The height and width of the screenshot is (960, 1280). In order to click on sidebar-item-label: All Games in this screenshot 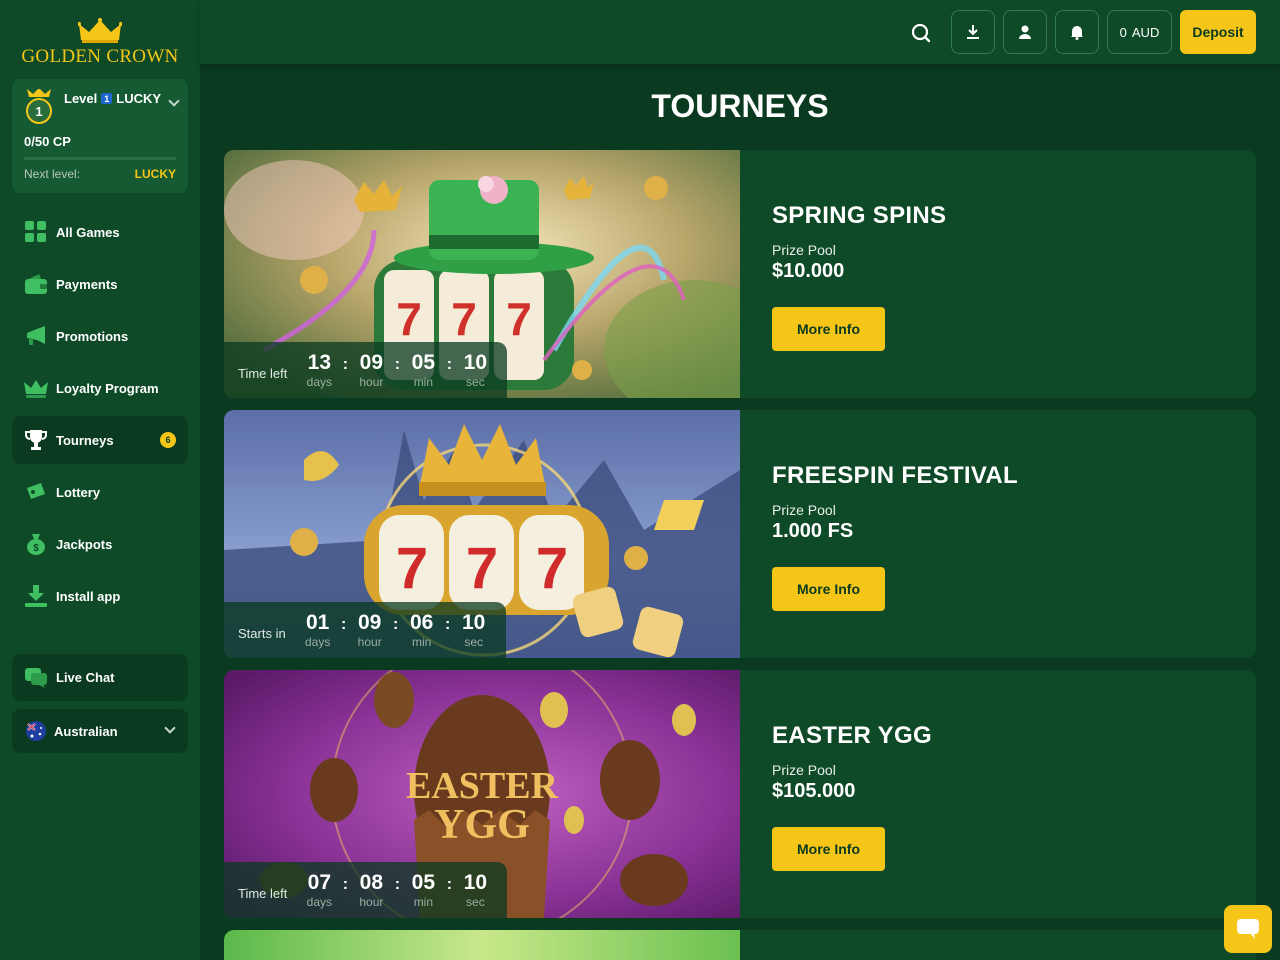, I will do `click(88, 232)`.